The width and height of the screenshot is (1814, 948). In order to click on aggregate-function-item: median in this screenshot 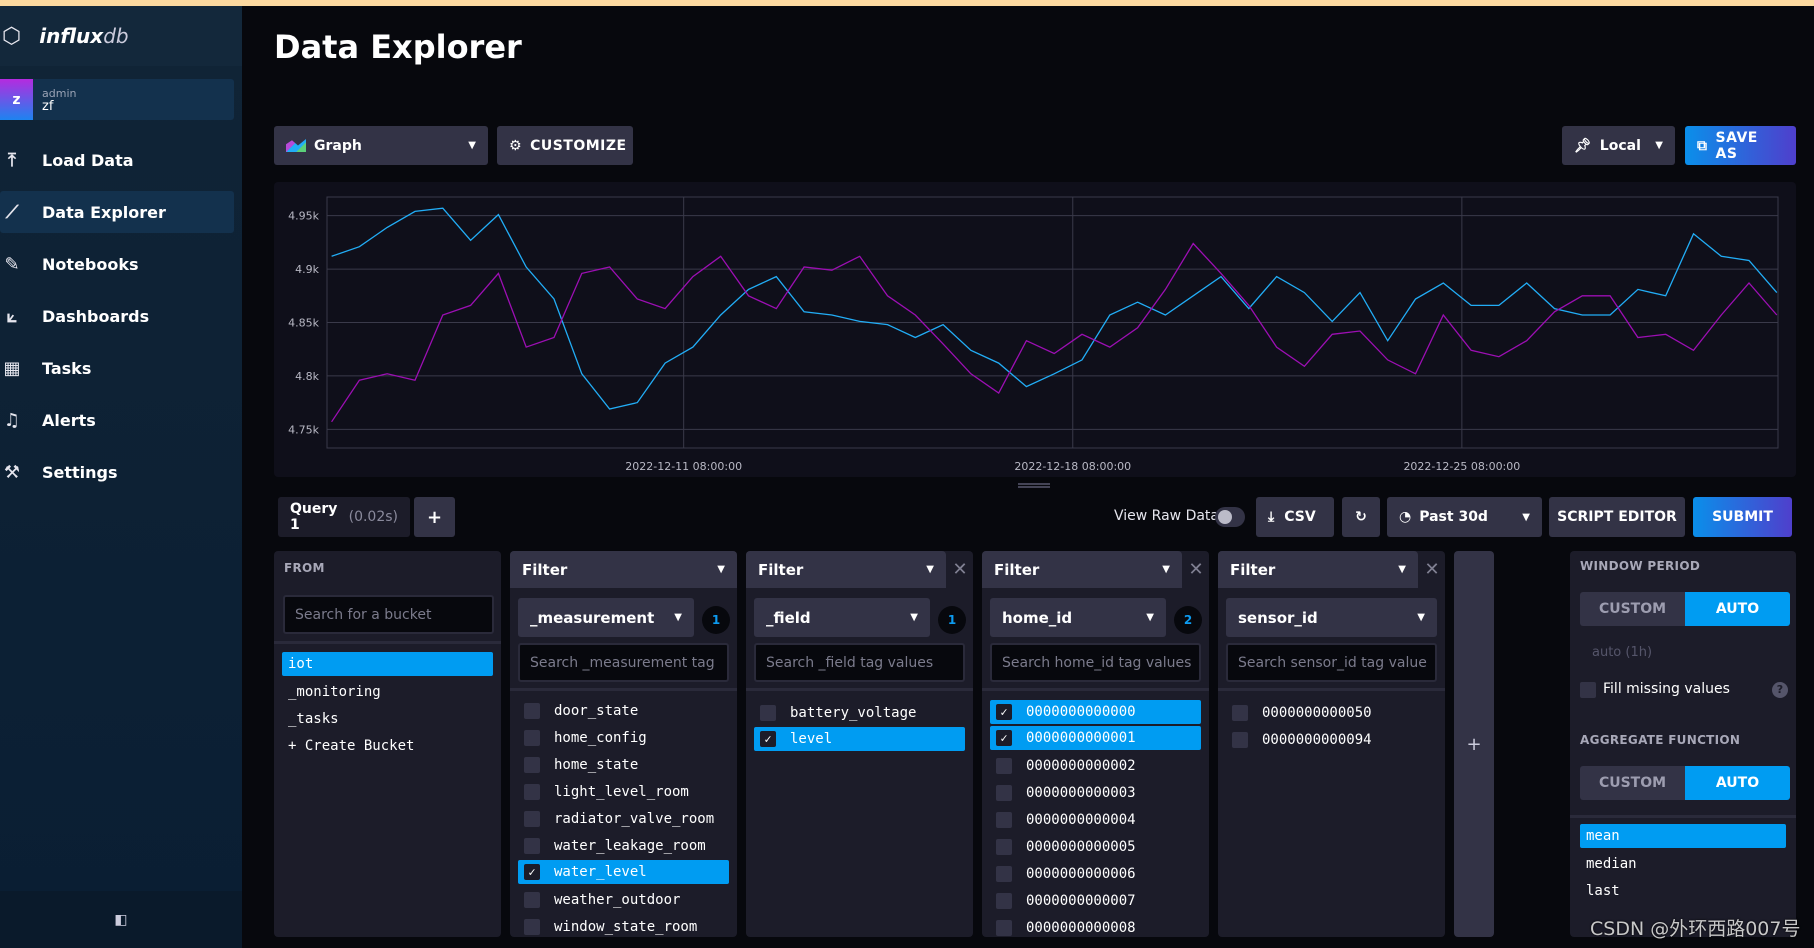, I will do `click(1683, 863)`.